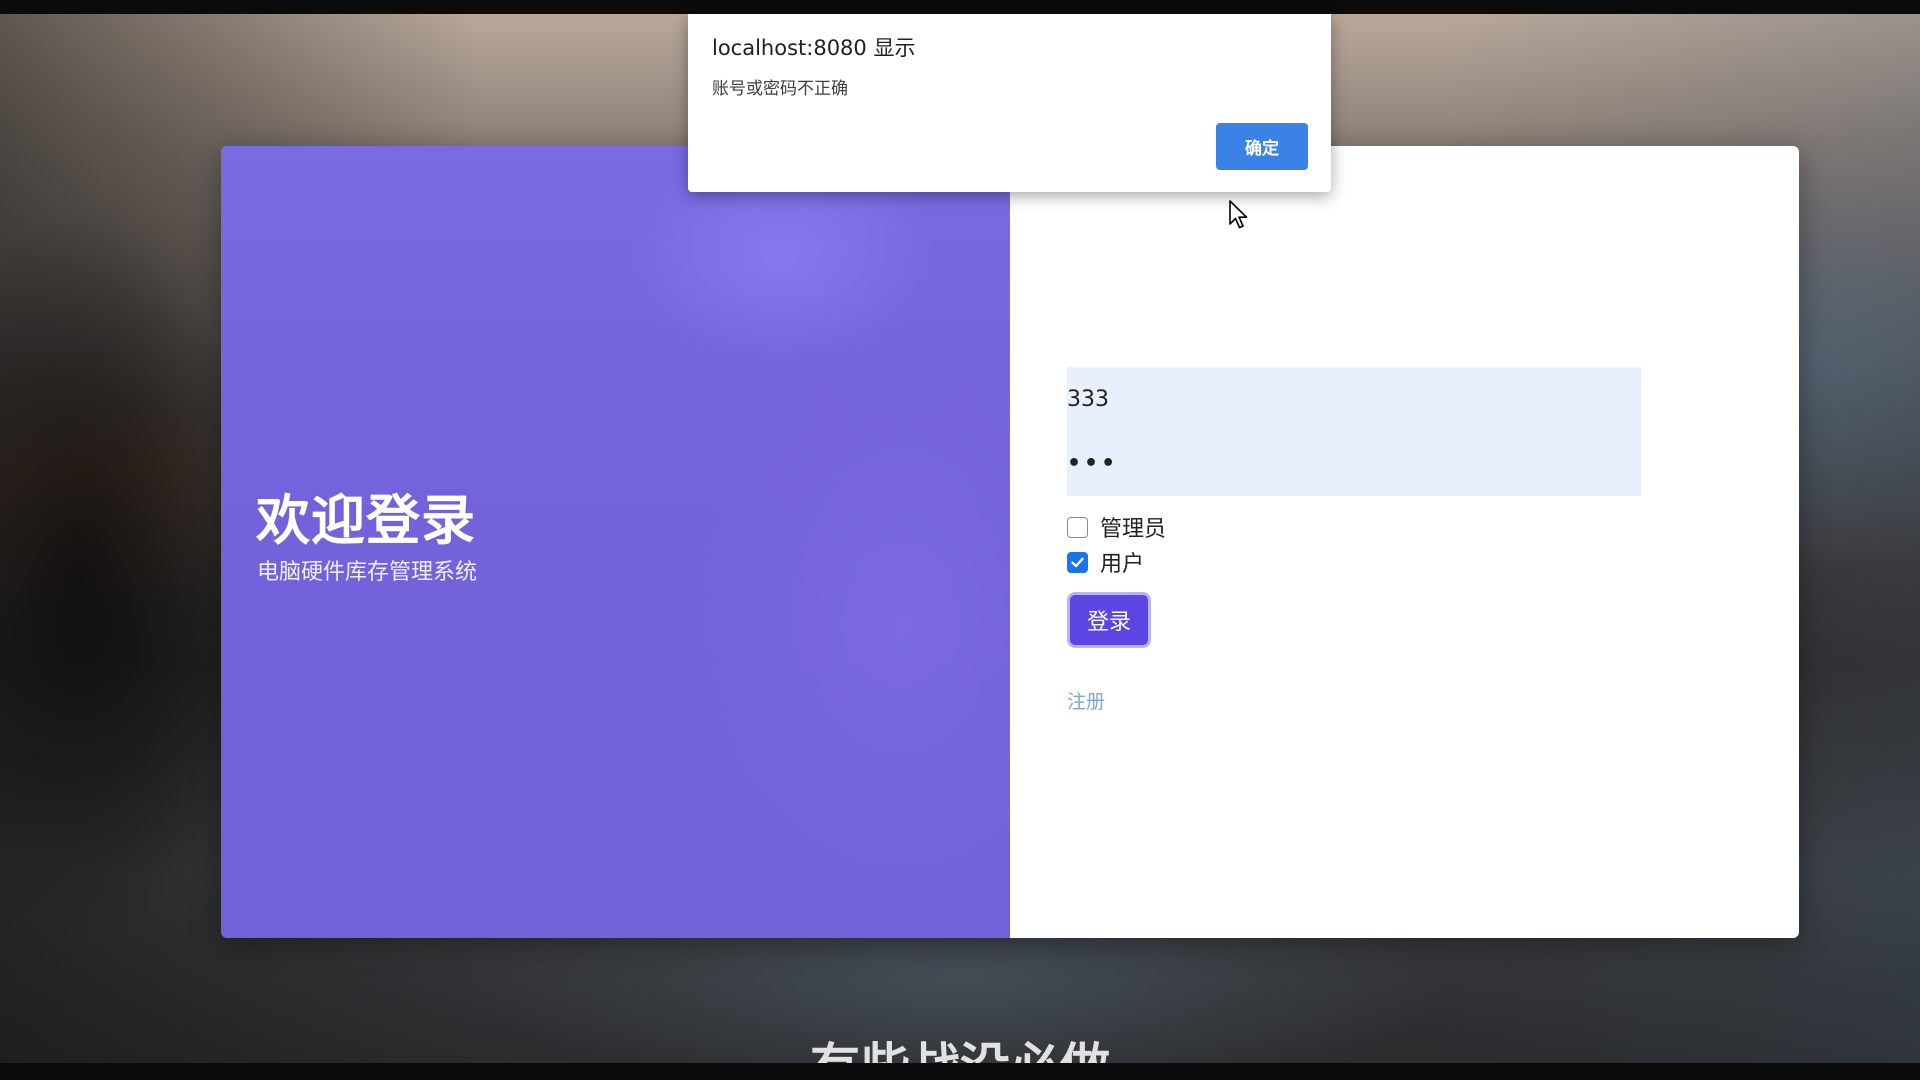  Describe the element at coordinates (1347, 463) in the screenshot. I see `password-input` at that location.